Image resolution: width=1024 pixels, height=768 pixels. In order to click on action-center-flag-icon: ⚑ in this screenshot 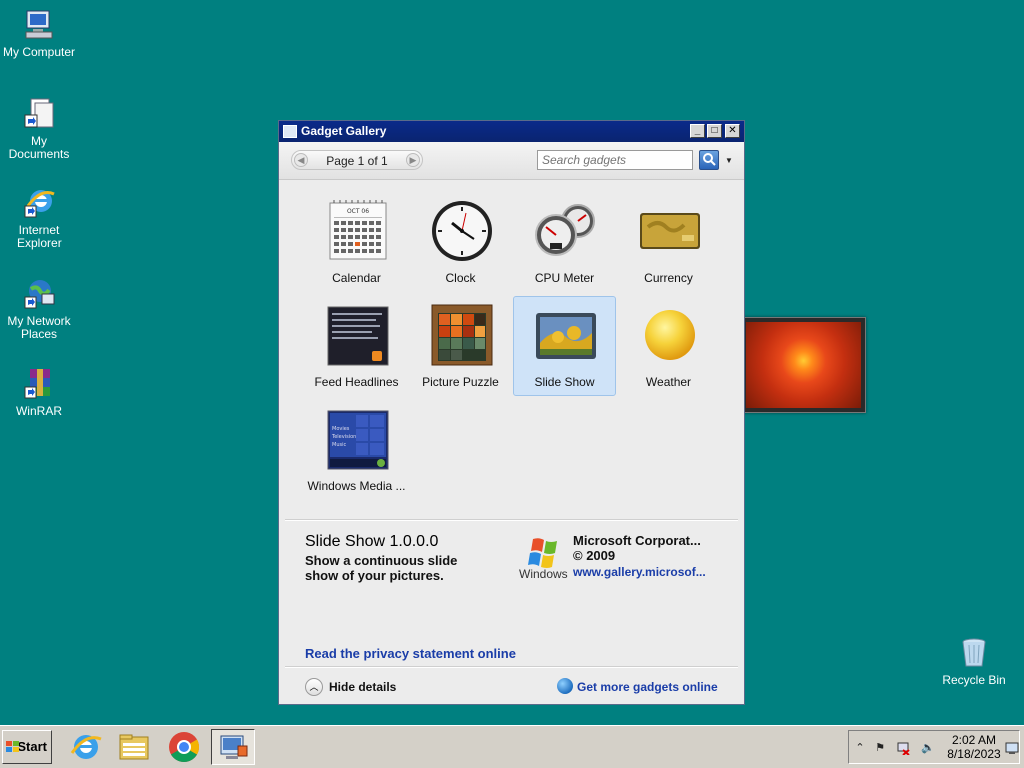, I will do `click(880, 748)`.